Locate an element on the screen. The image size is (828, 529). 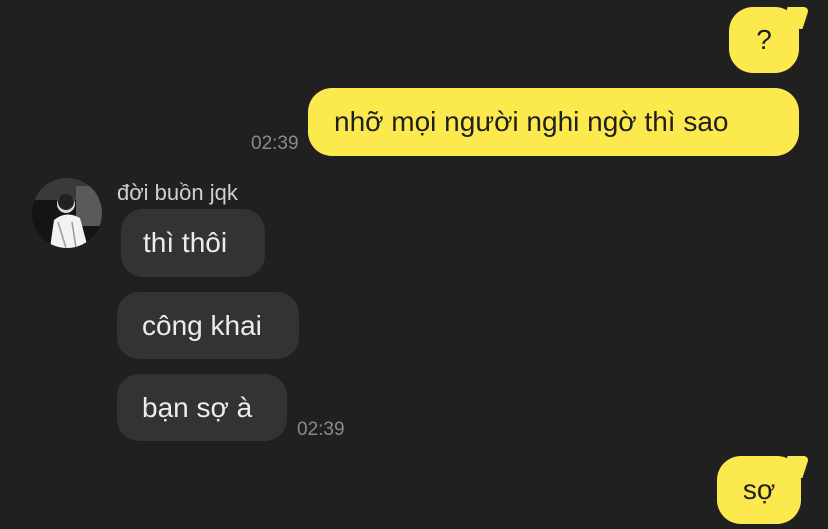
message-bubble-outgoing: sợ is located at coordinates (759, 490).